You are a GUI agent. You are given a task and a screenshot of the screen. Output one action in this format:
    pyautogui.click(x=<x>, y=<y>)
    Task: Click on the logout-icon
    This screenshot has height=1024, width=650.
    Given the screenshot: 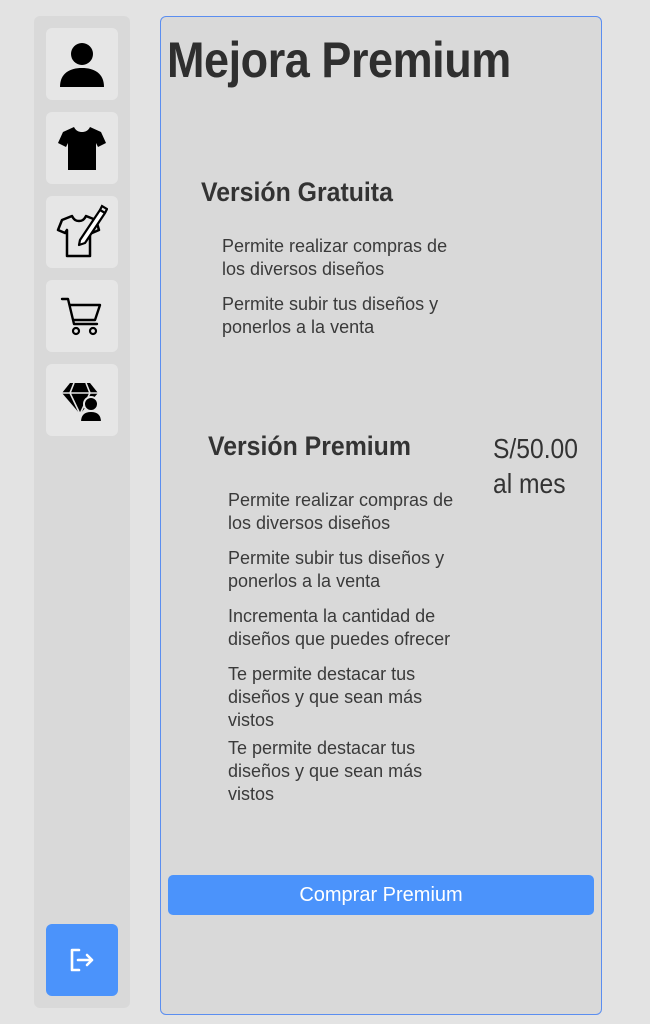 What is the action you would take?
    pyautogui.click(x=82, y=960)
    